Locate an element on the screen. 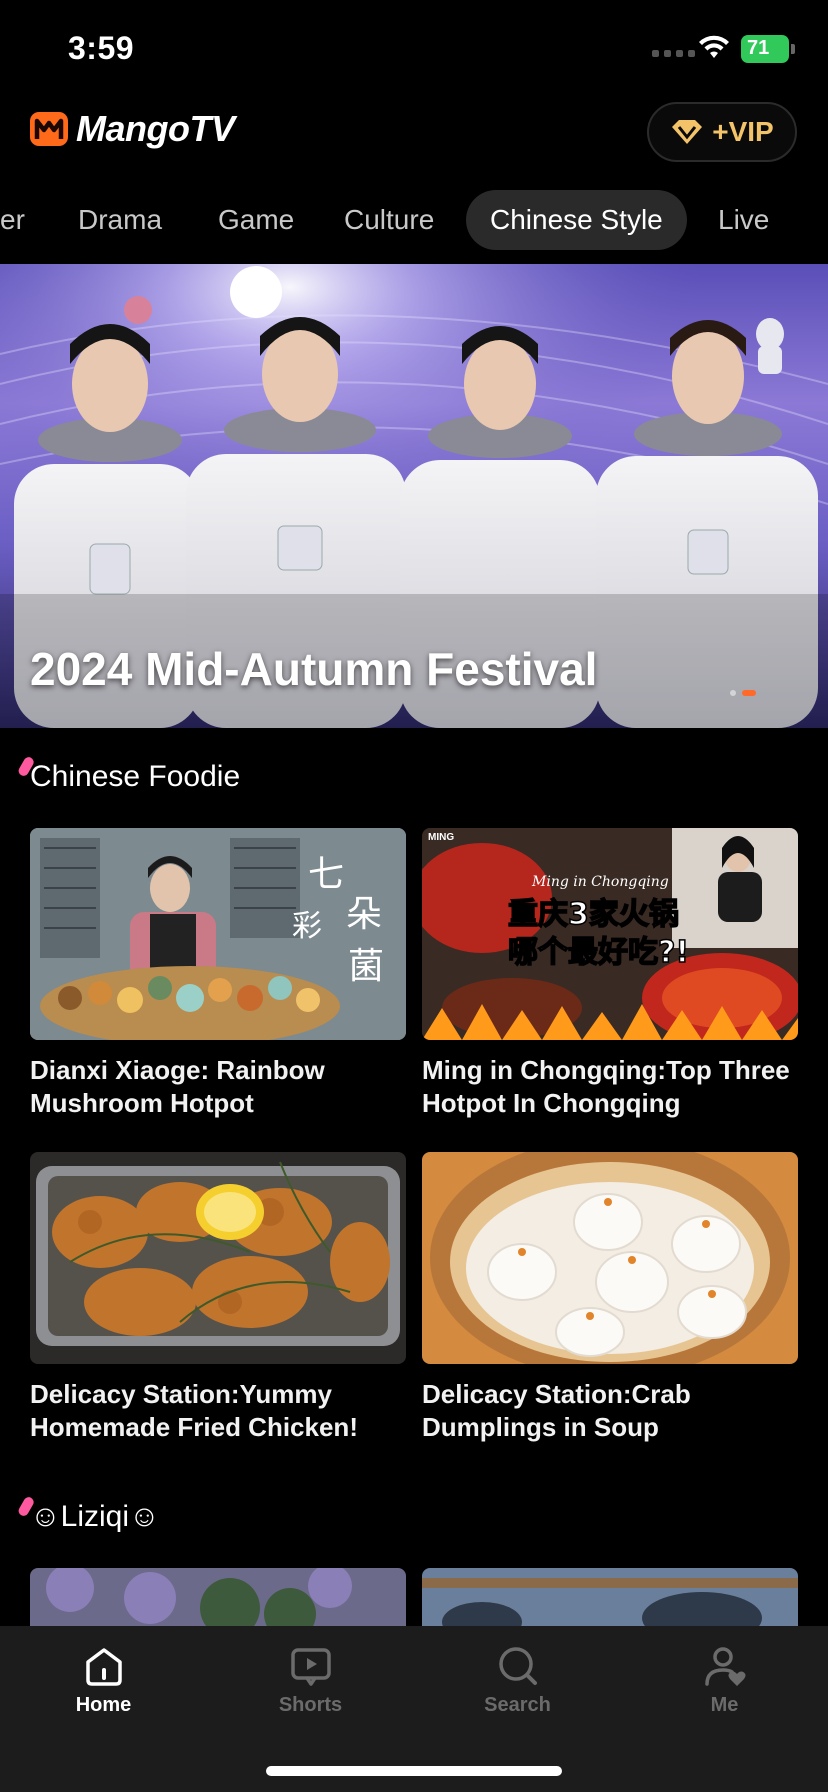  nav-home: Home is located at coordinates (103, 1680).